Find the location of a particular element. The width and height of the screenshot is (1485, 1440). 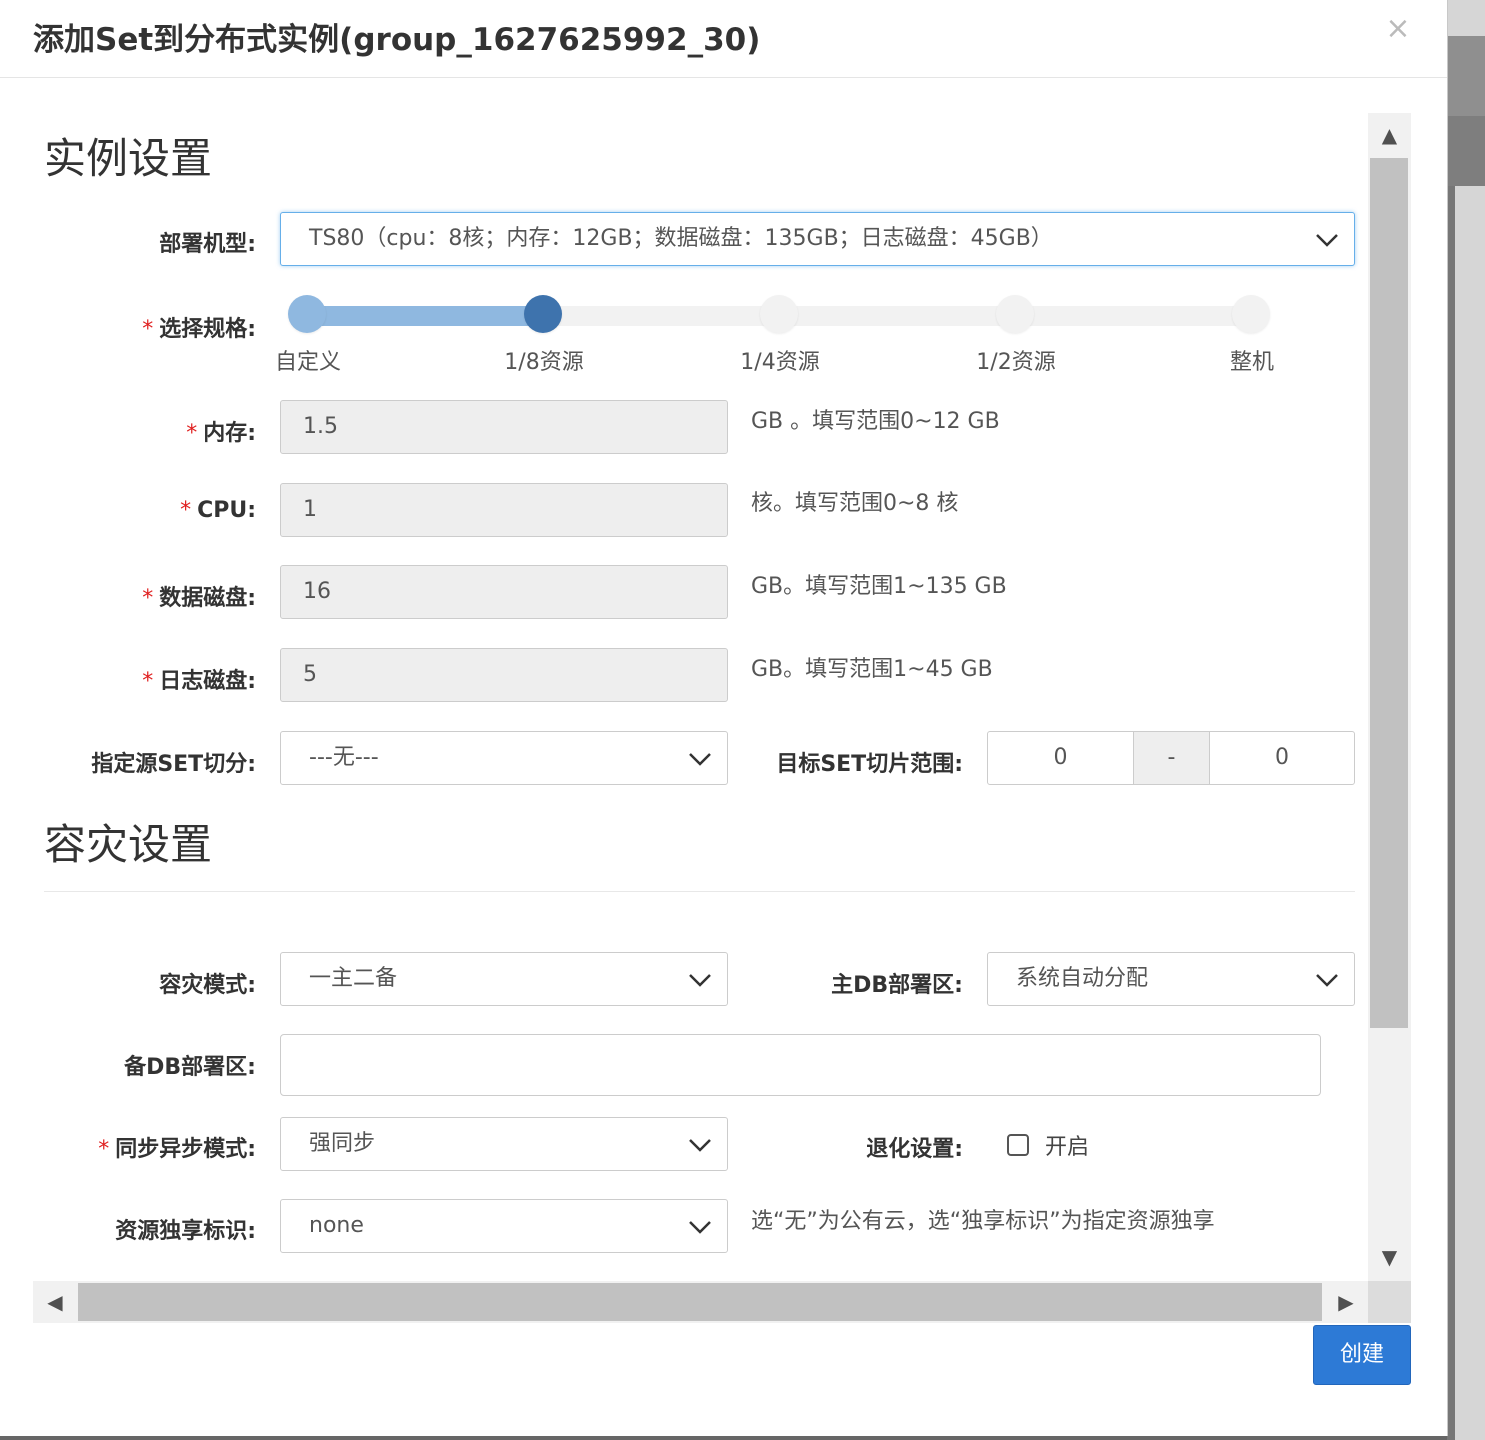

exclusive-value: none is located at coordinates (336, 1225).